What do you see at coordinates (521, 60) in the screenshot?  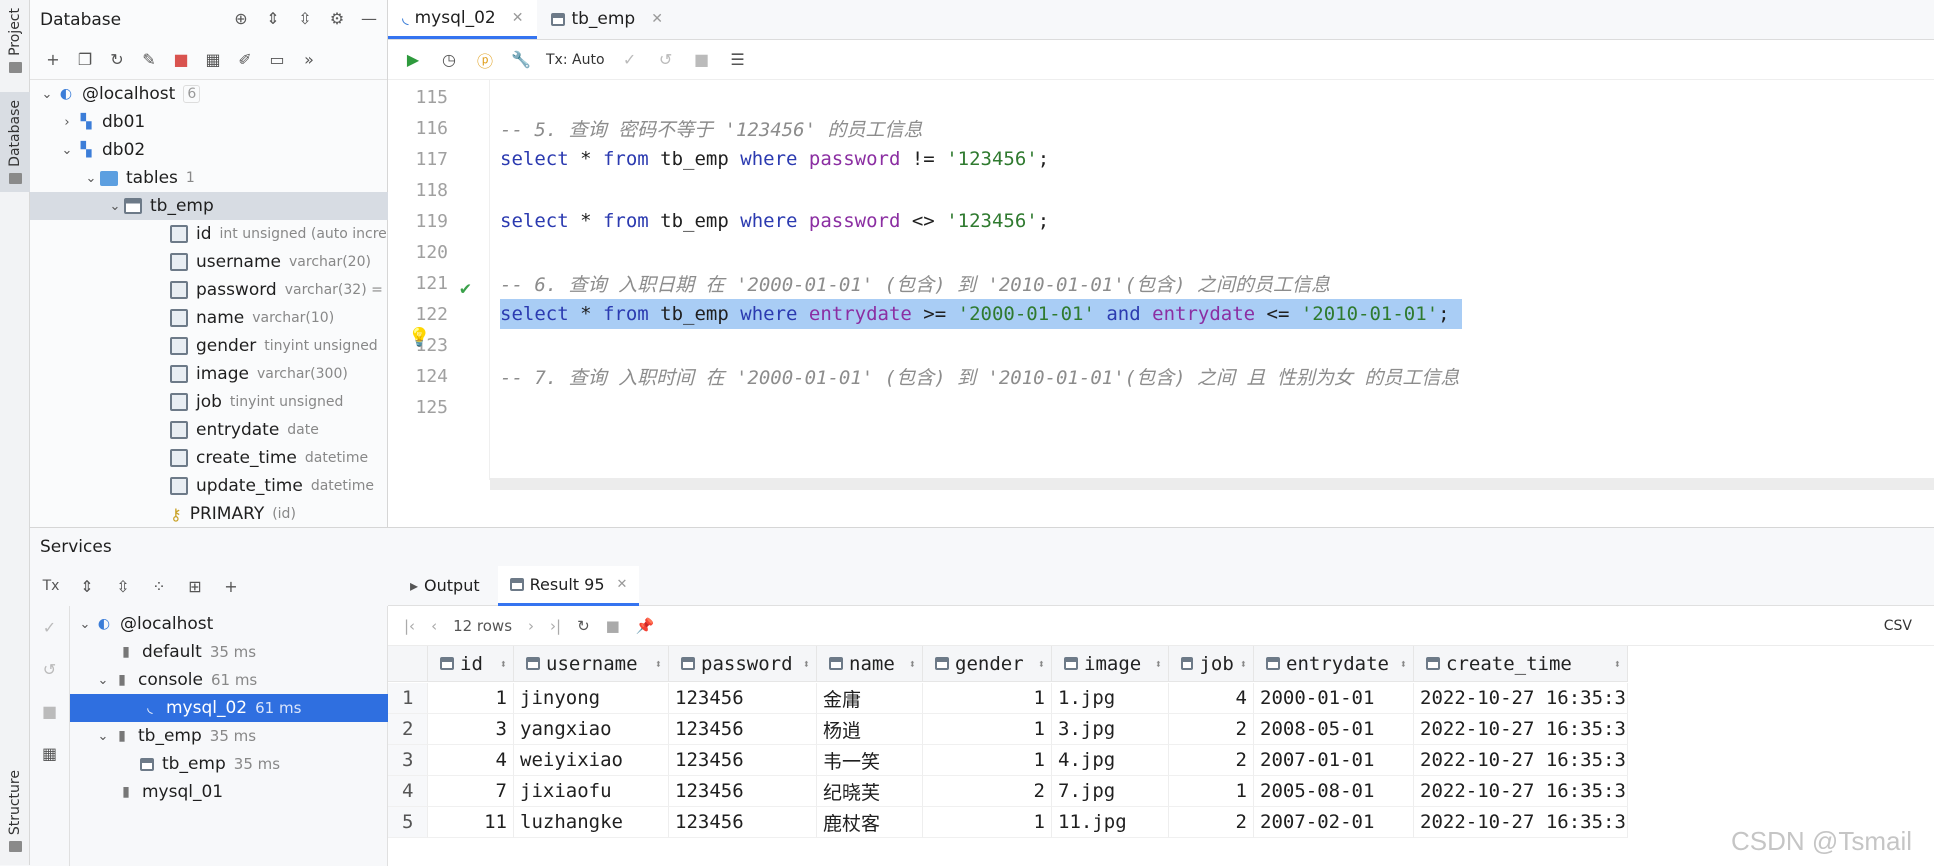 I see `wrench-icon: 🔧` at bounding box center [521, 60].